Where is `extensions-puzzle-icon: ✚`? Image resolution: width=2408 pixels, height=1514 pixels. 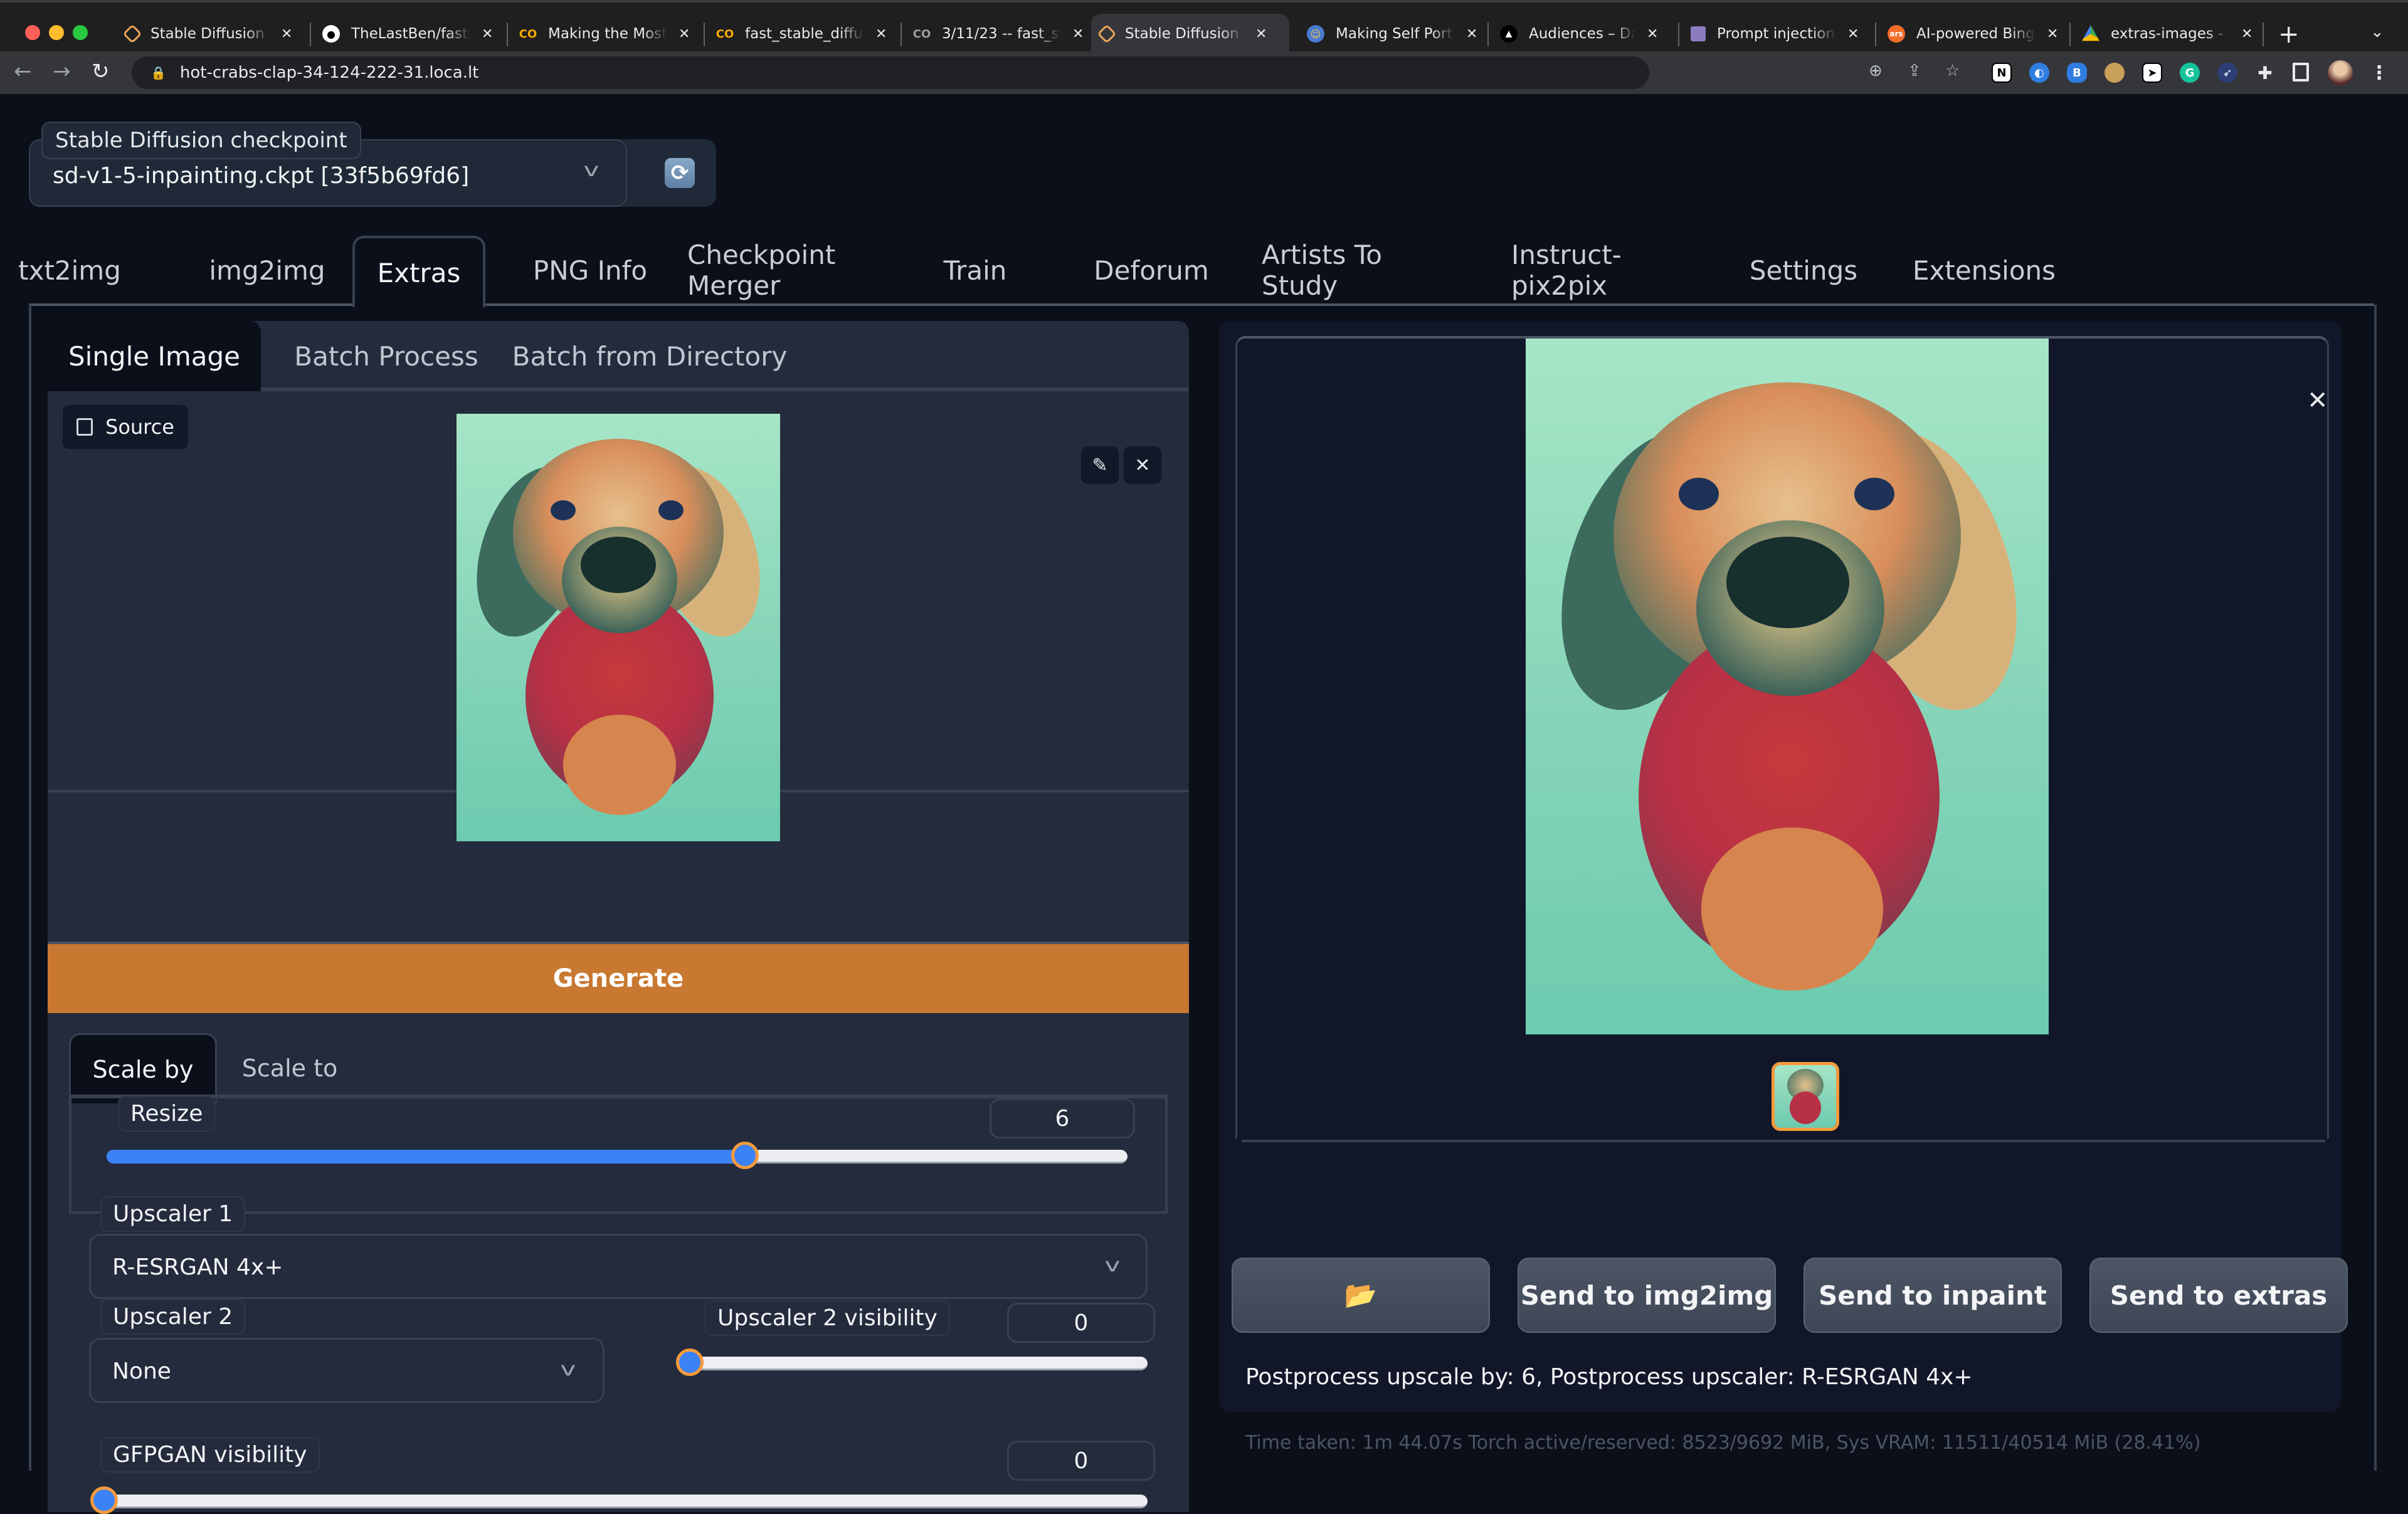
extensions-puzzle-icon: ✚ is located at coordinates (2265, 73).